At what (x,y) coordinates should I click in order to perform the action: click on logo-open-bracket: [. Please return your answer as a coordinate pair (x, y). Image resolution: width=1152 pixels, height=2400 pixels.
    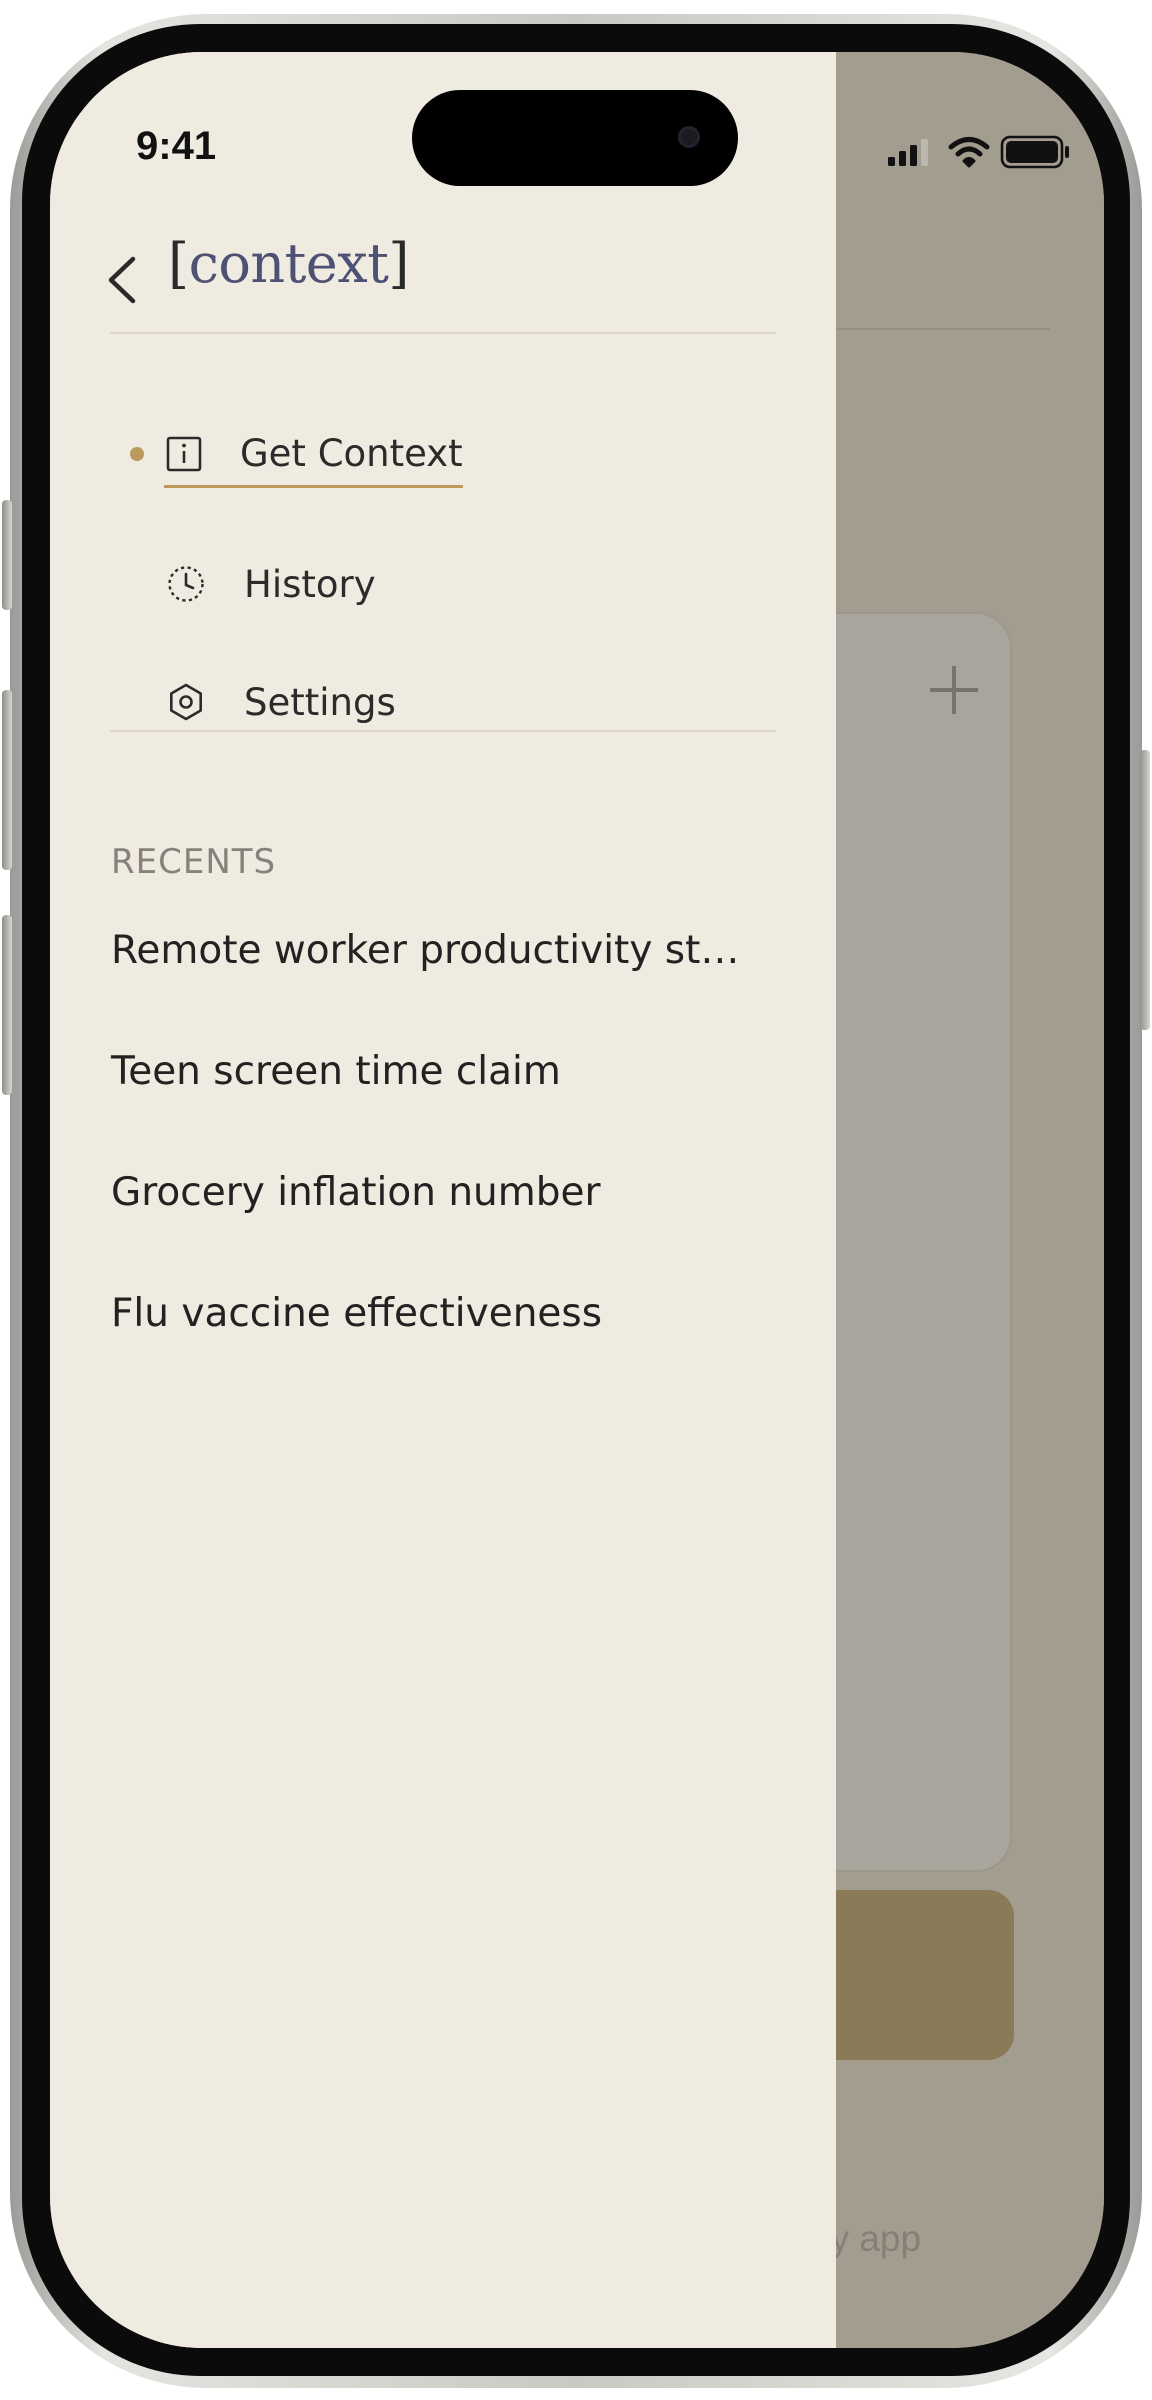
    Looking at the image, I should click on (178, 263).